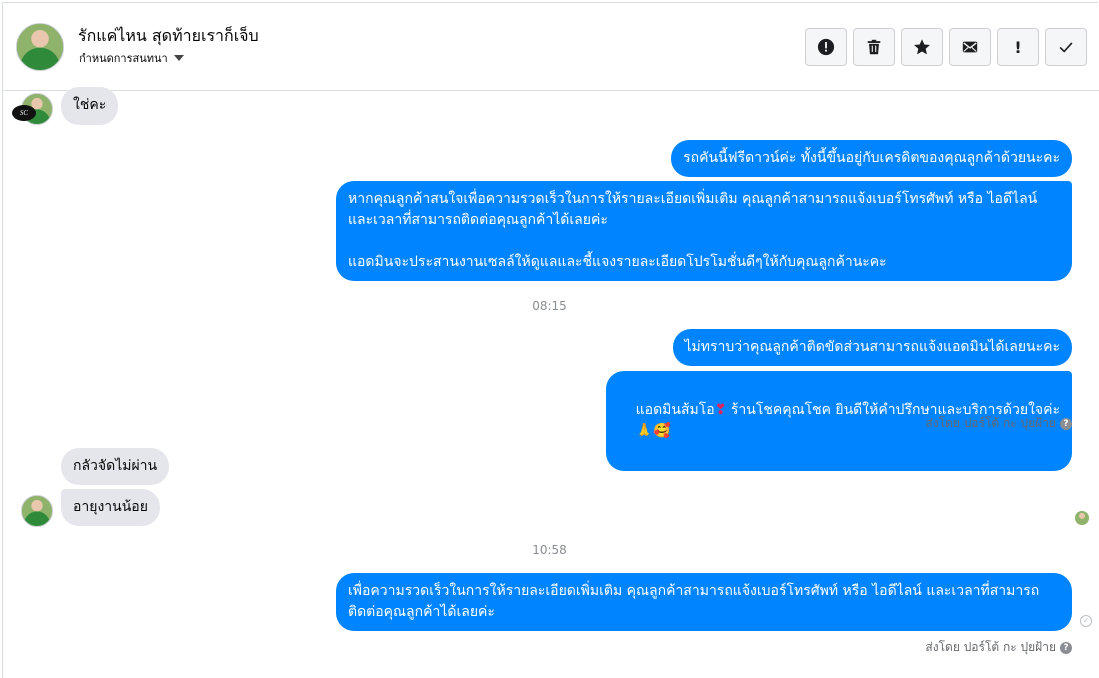 The height and width of the screenshot is (678, 1099). I want to click on read-receipt-avatar, so click(1082, 518).